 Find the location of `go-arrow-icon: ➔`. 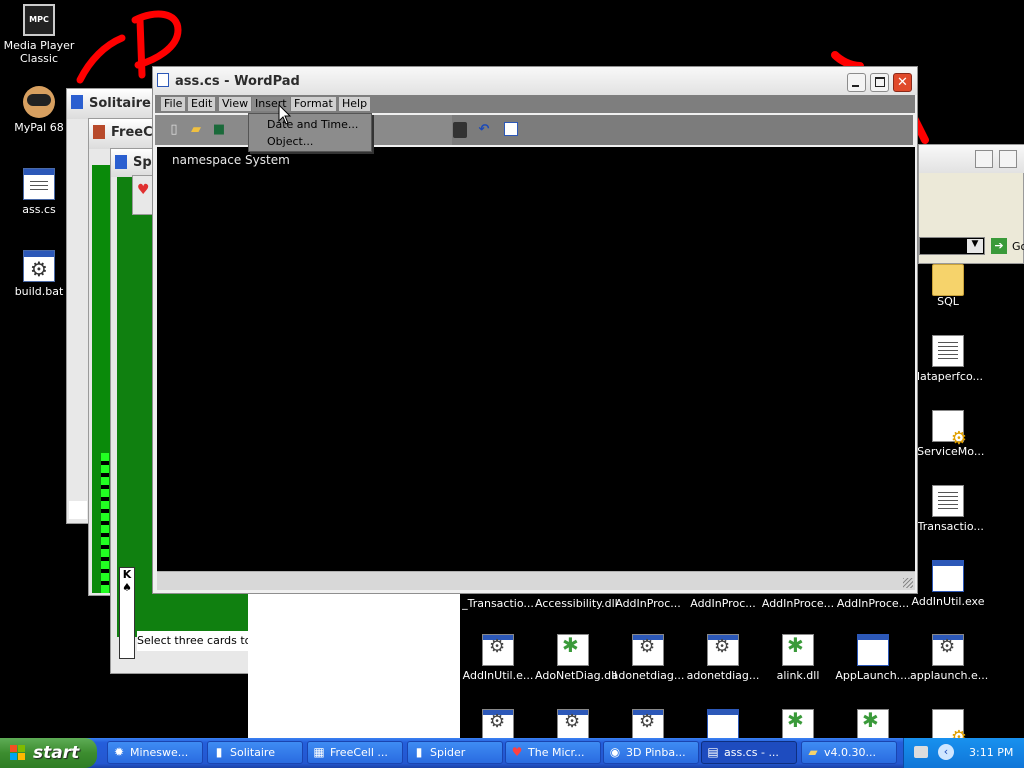

go-arrow-icon: ➔ is located at coordinates (999, 246).